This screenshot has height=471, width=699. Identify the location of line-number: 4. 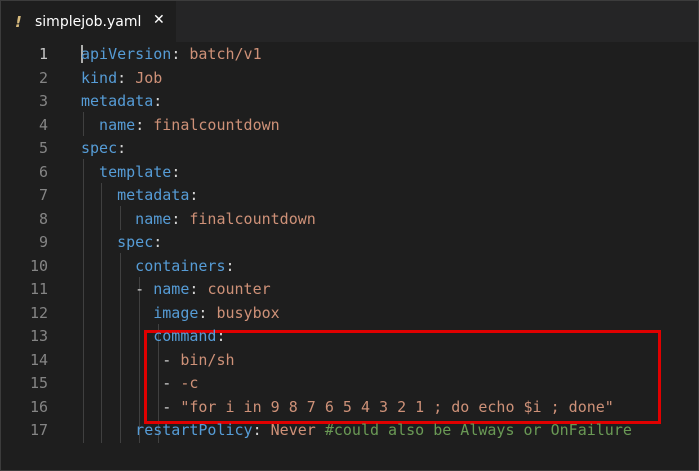
(43, 124).